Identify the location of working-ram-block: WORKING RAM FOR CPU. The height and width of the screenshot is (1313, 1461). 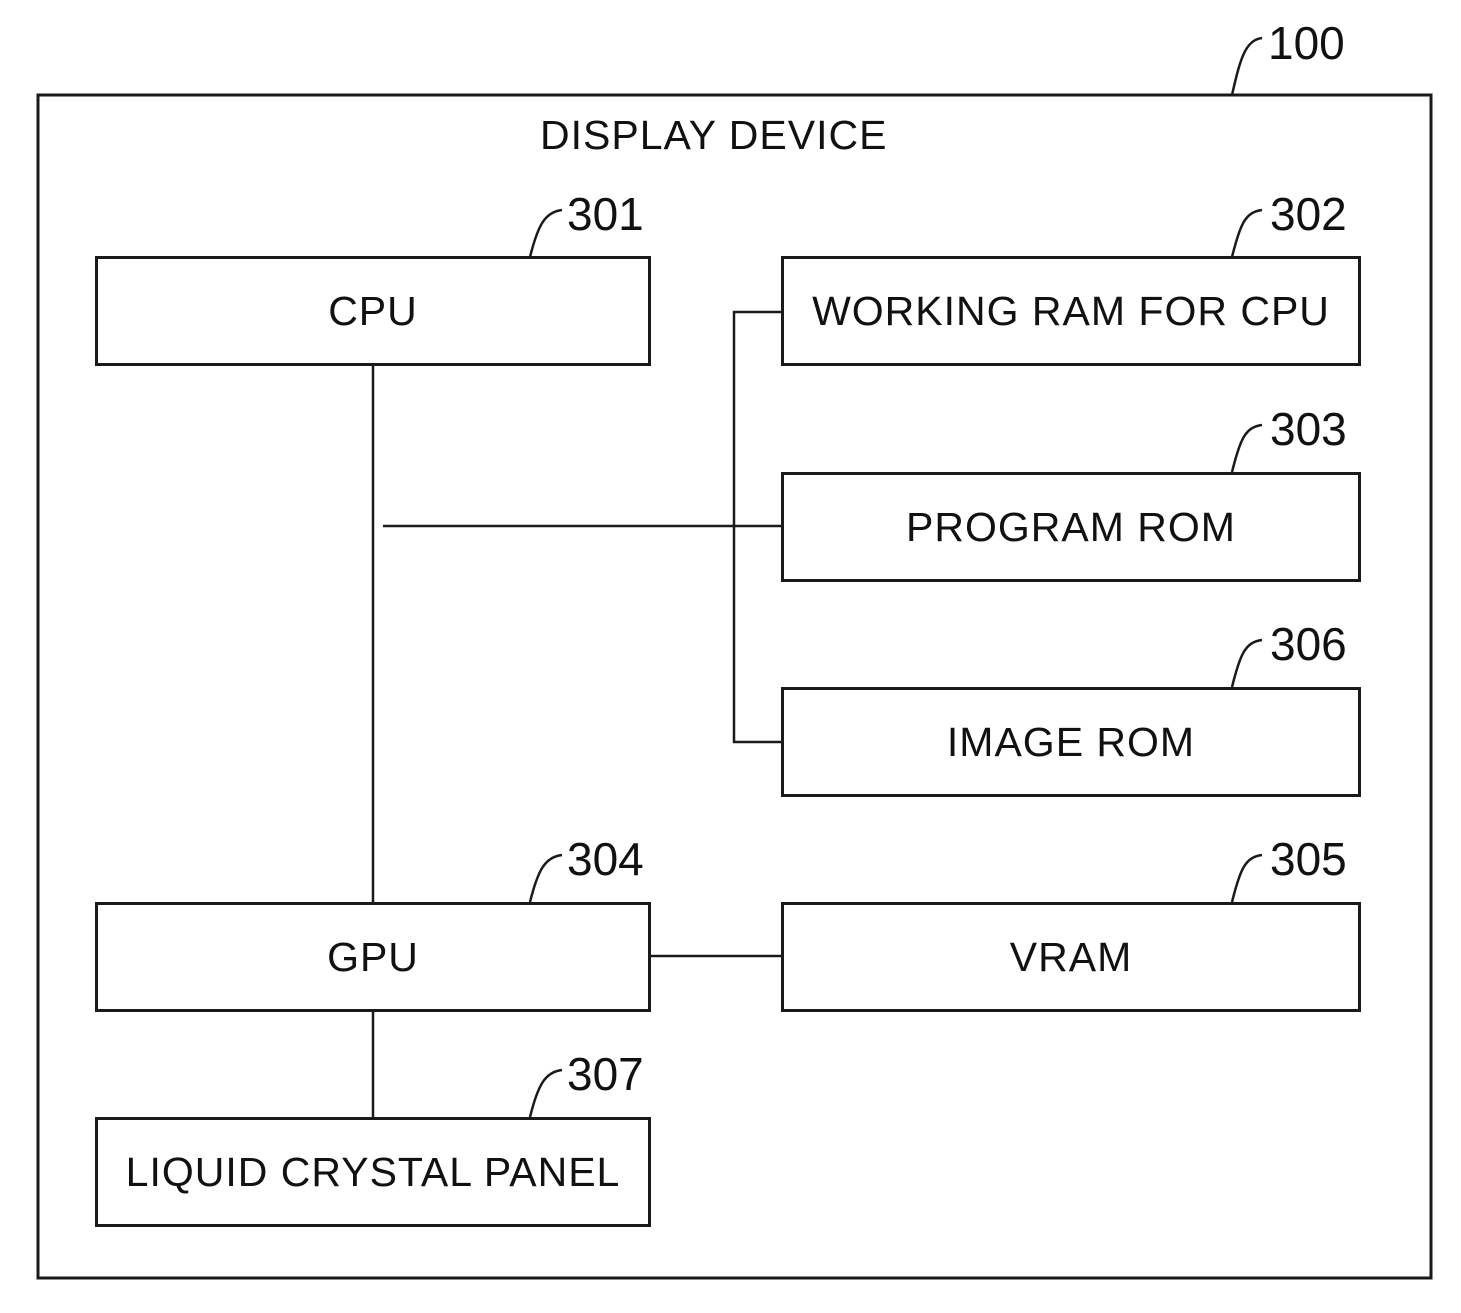
(1071, 311).